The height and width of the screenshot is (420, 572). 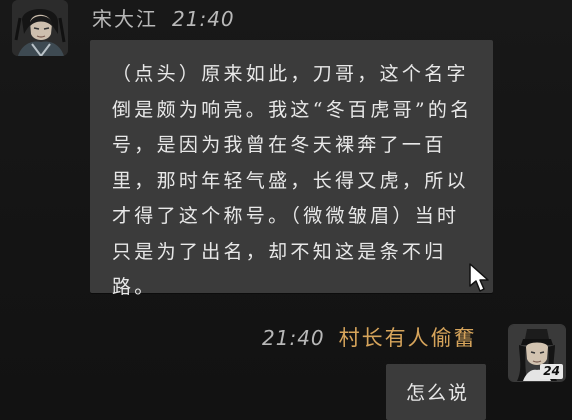 I want to click on outgoing-message-text: 怎么说, so click(x=438, y=393).